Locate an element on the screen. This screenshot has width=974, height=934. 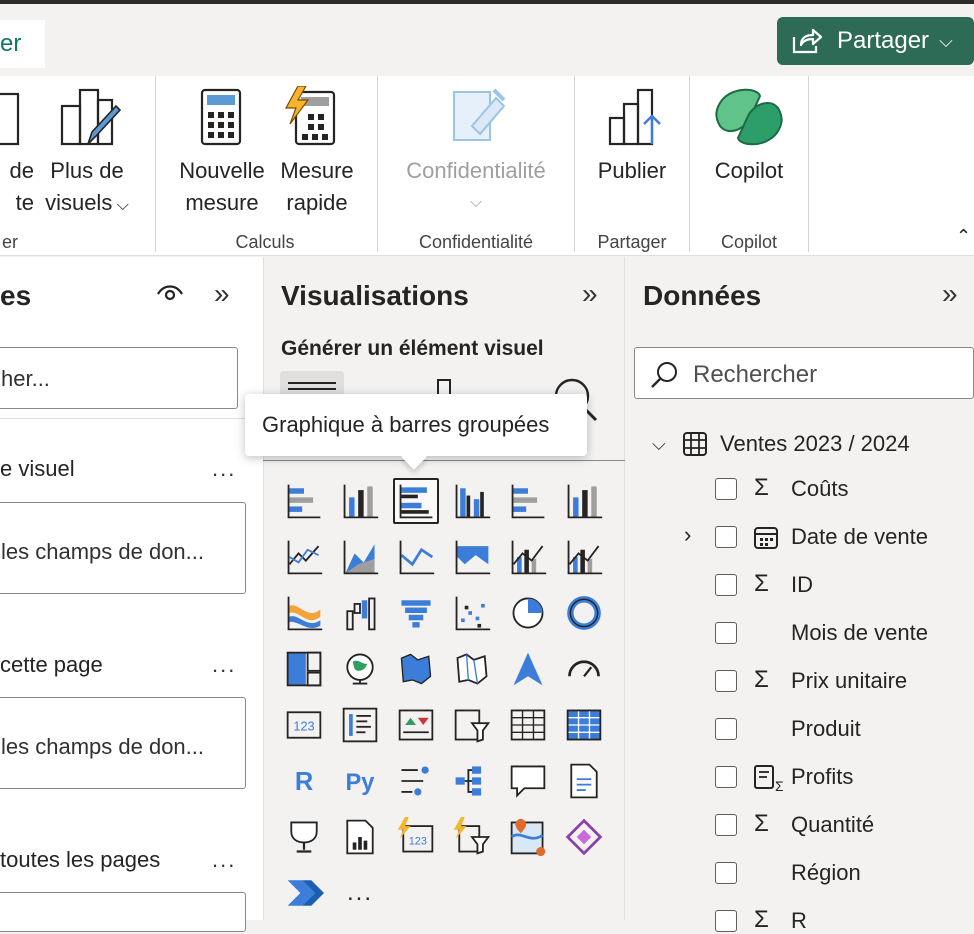
power-automate-icon is located at coordinates (304, 893).